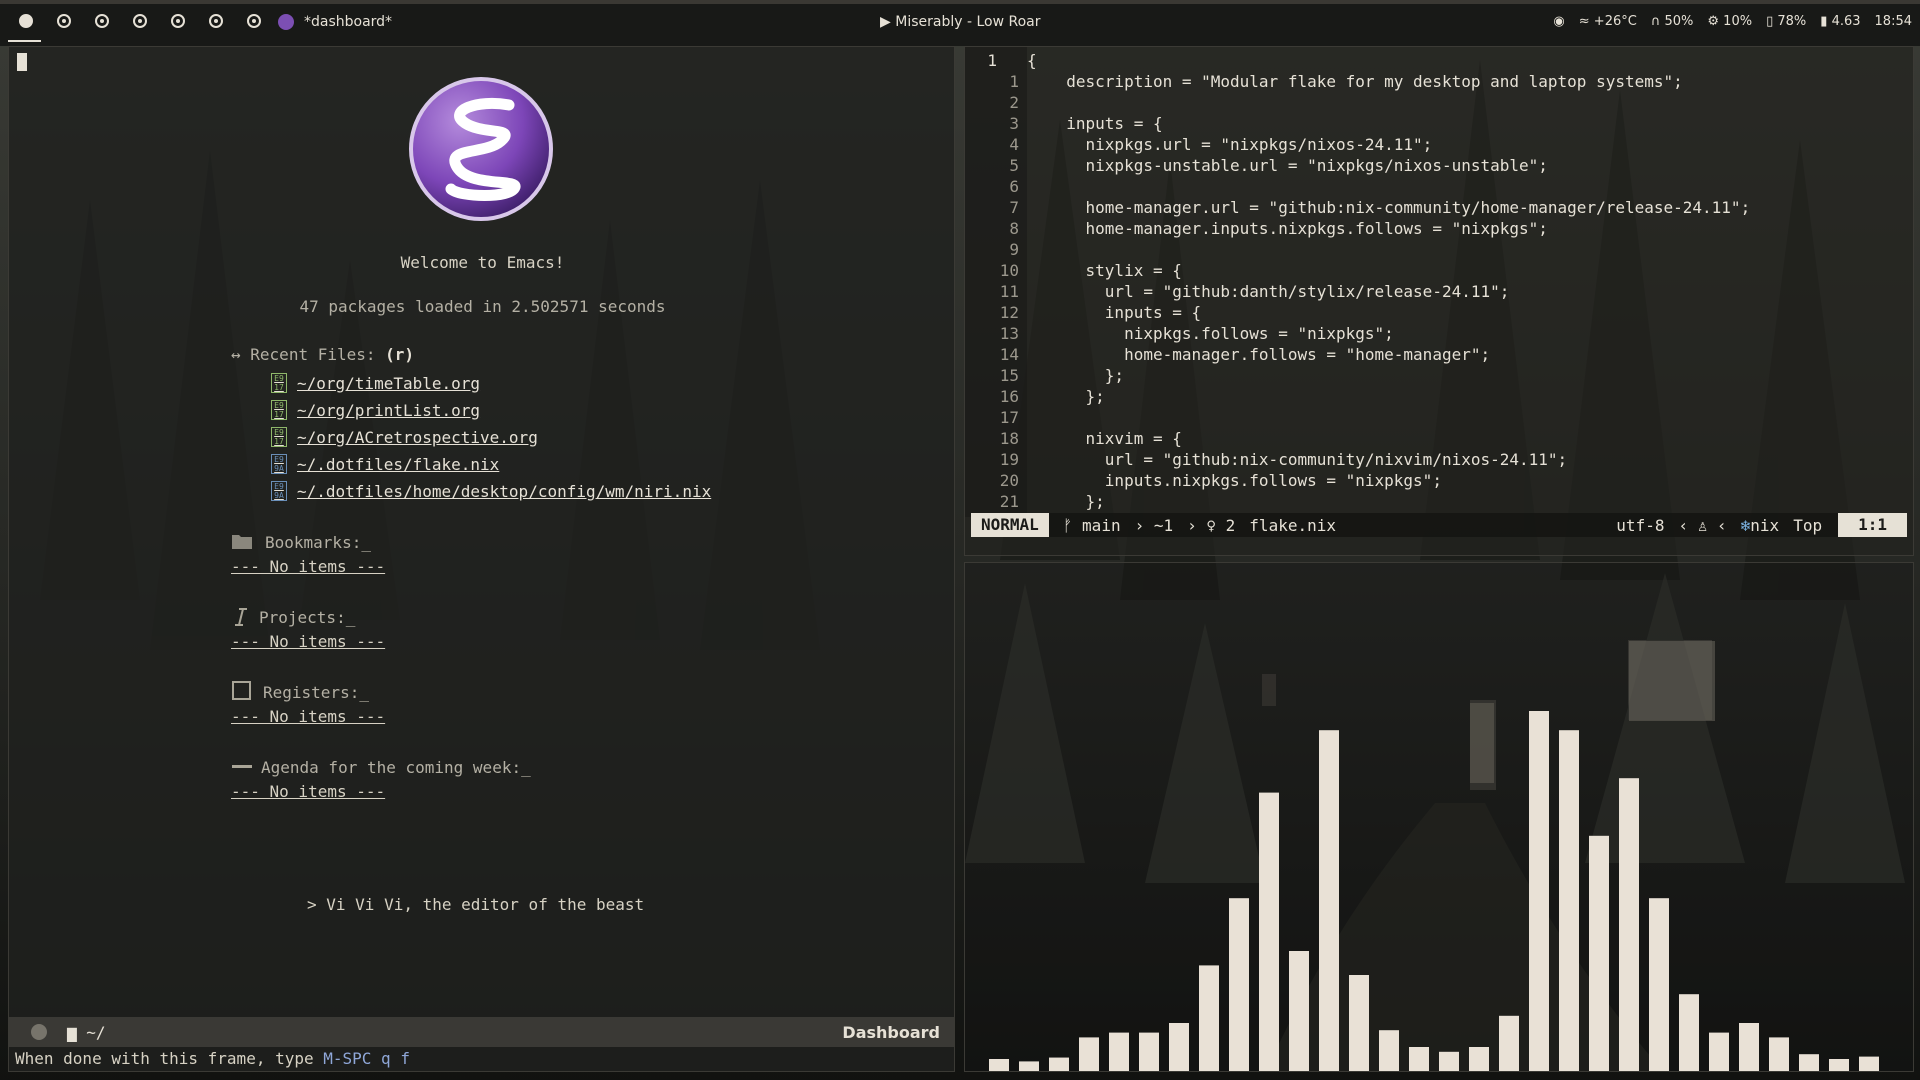 The image size is (1920, 1080). What do you see at coordinates (1655, 21) in the screenshot?
I see `headphones-icon: ∩` at bounding box center [1655, 21].